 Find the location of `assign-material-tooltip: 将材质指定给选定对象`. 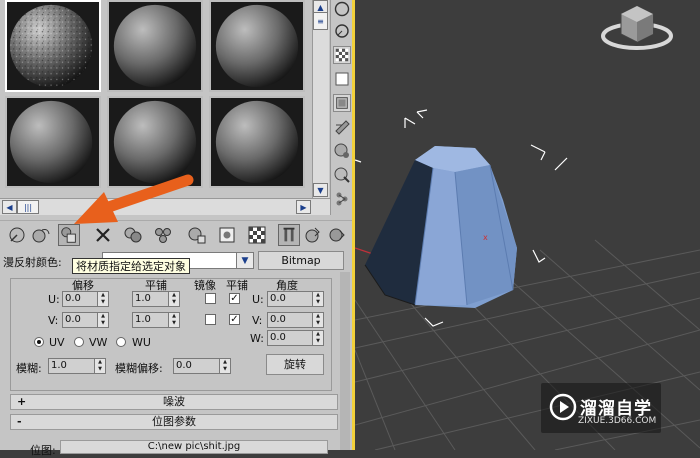

assign-material-tooltip: 将材质指定给选定对象 is located at coordinates (131, 266).